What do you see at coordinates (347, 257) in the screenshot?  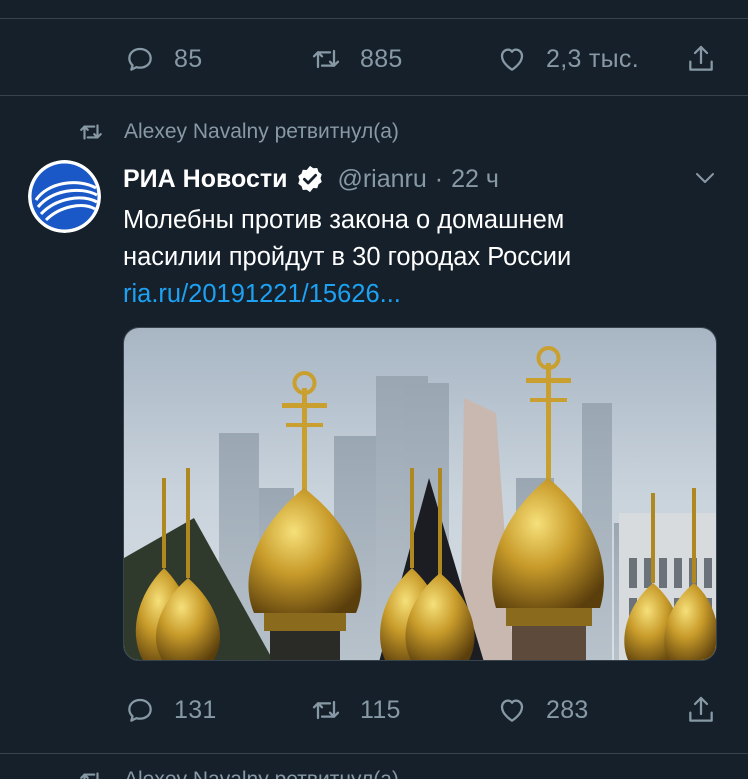 I see `tweet-text-line: насилии пройдут в 30 городах России` at bounding box center [347, 257].